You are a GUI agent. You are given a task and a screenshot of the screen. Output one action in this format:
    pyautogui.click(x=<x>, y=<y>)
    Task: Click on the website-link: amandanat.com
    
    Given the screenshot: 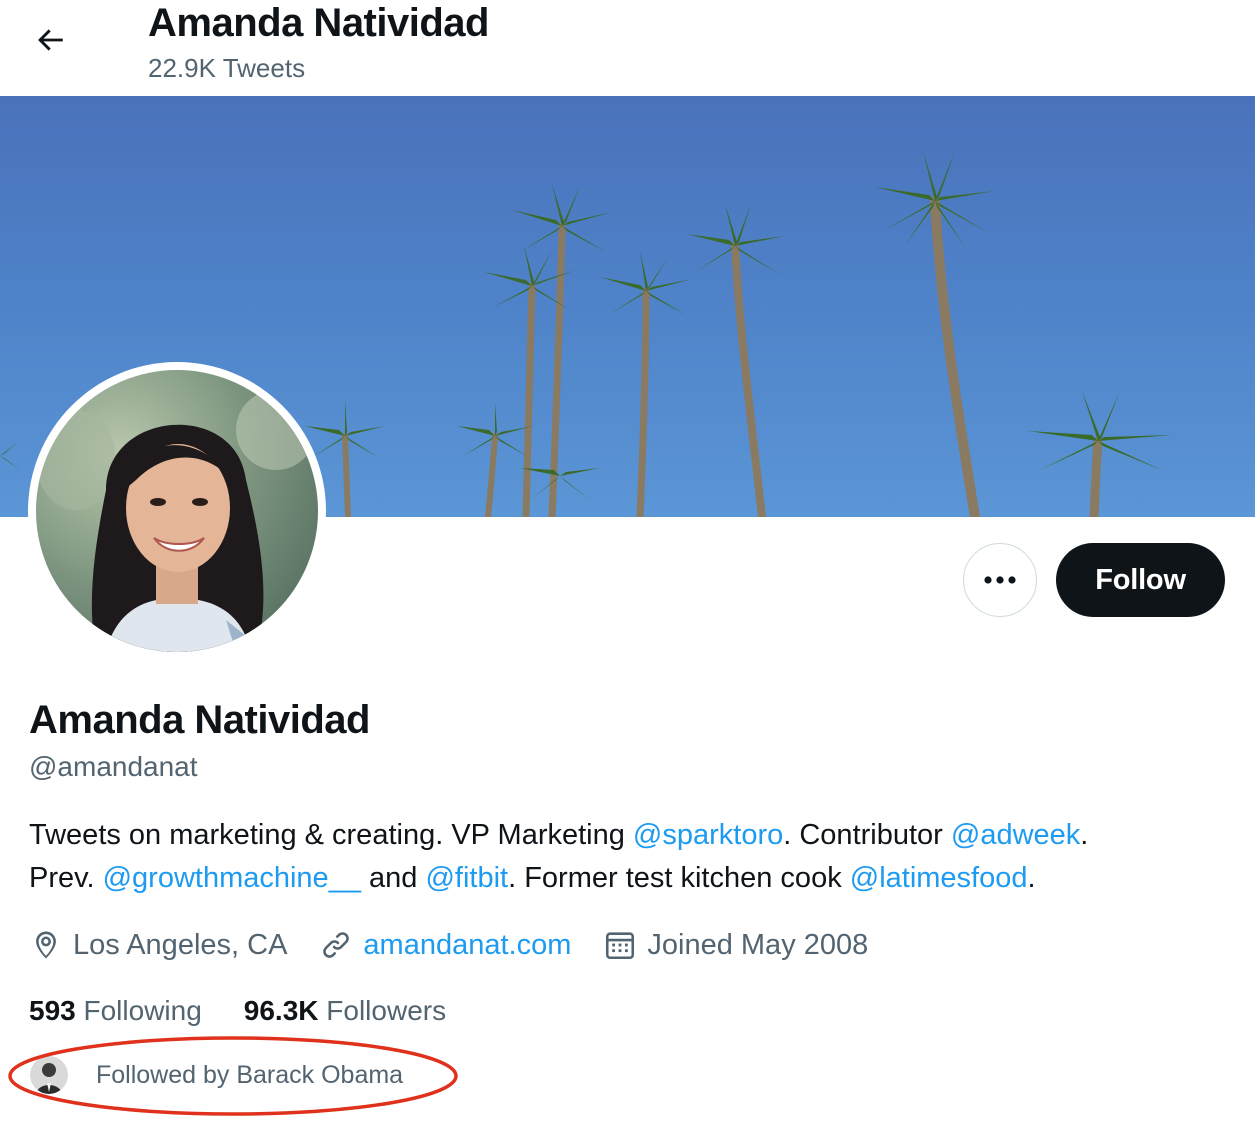 What is the action you would take?
    pyautogui.click(x=467, y=945)
    